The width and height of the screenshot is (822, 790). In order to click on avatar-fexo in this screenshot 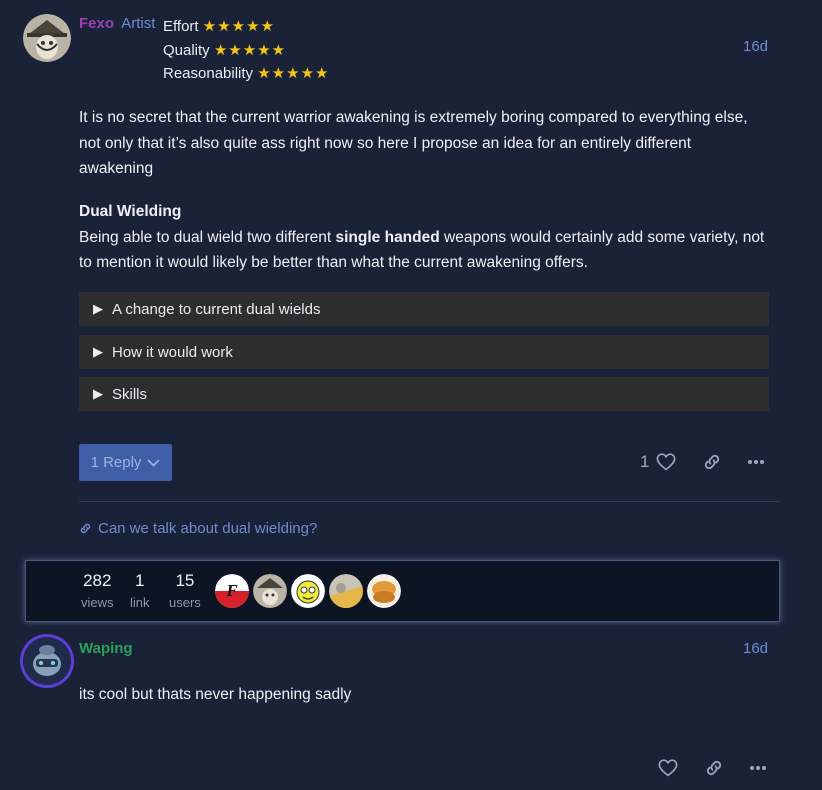, I will do `click(47, 38)`.